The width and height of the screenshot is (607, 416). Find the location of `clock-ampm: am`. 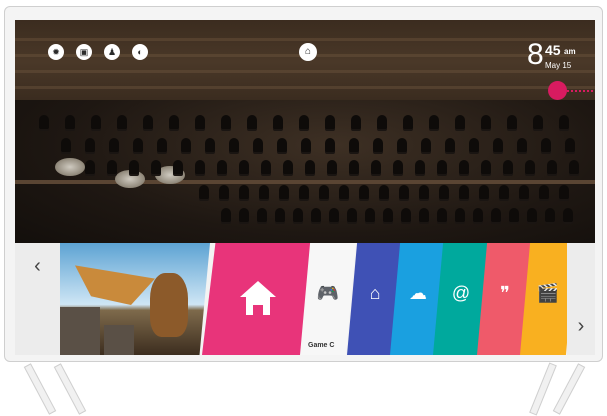

clock-ampm: am is located at coordinates (570, 51).